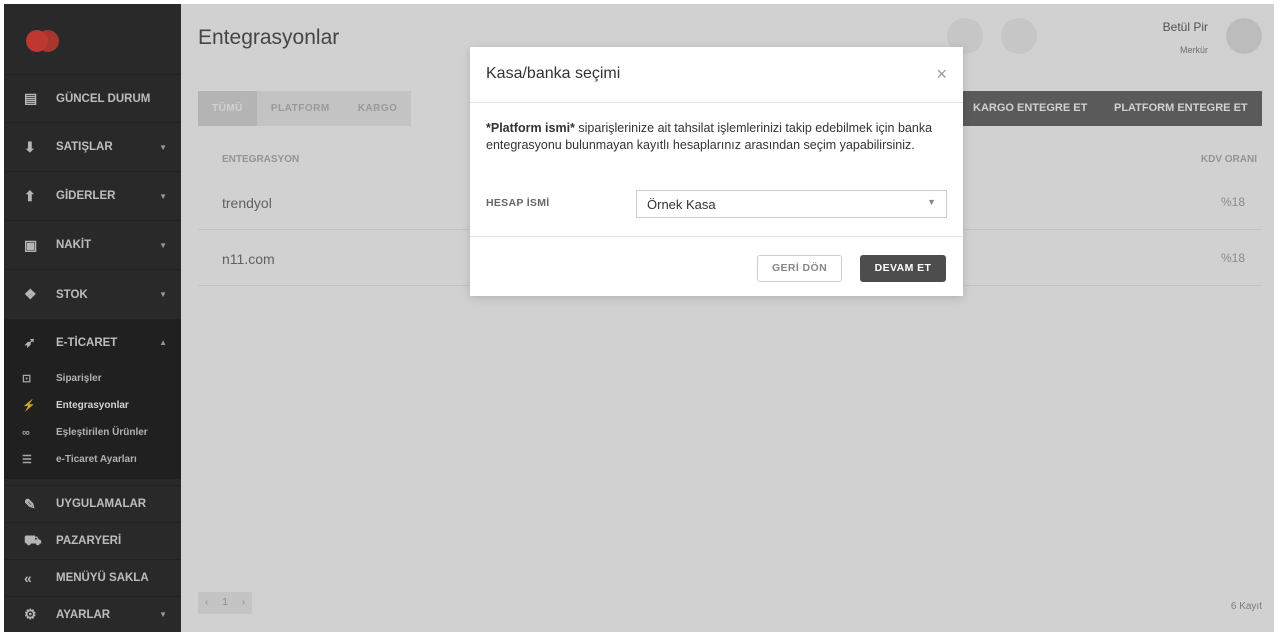 Image resolution: width=1280 pixels, height=635 pixels. What do you see at coordinates (903, 268) in the screenshot?
I see `continue-button: DEVAM ET` at bounding box center [903, 268].